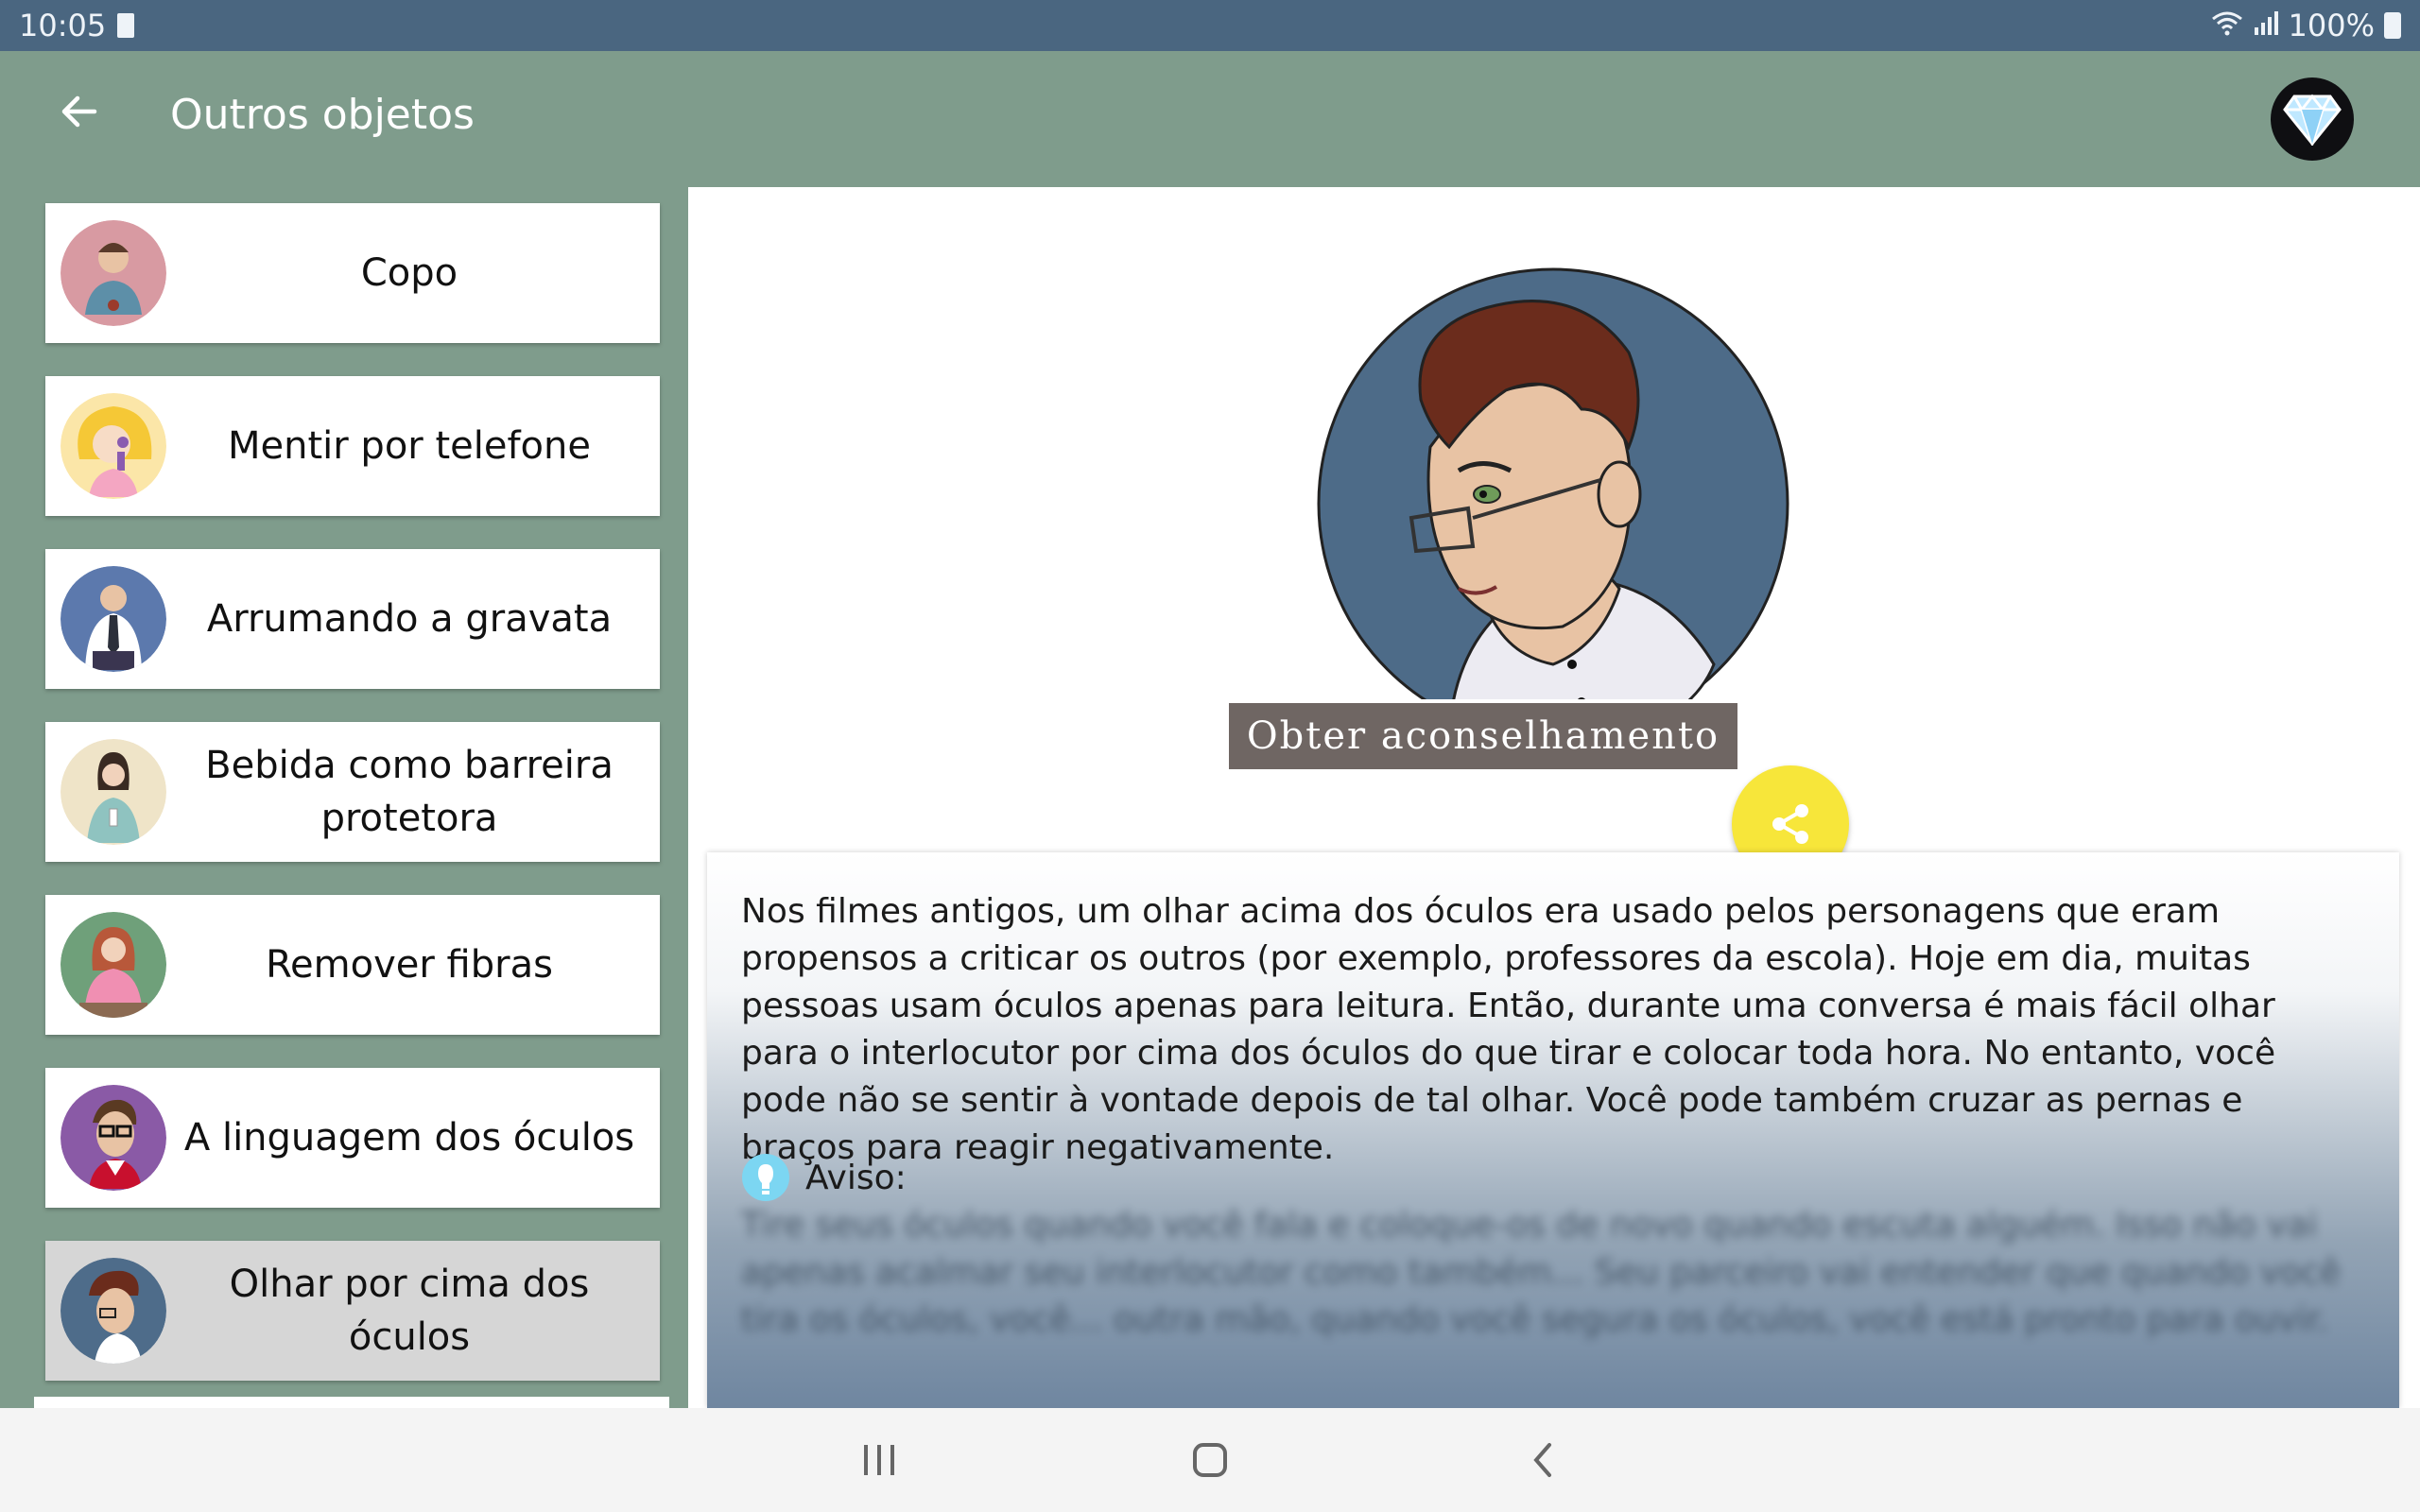 The height and width of the screenshot is (1512, 2420). I want to click on lightbulb-icon, so click(765, 1177).